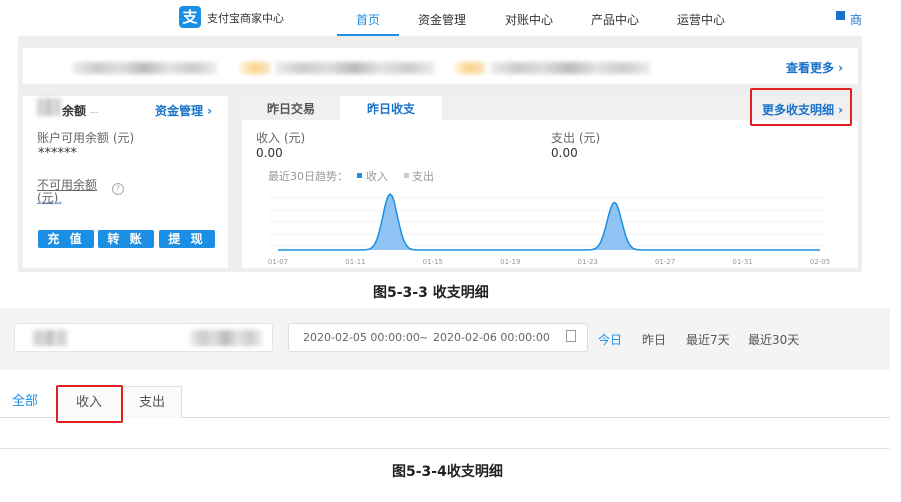 The height and width of the screenshot is (502, 901). Describe the element at coordinates (94, 109) in the screenshot. I see `eye-closed-icon: ﹏` at that location.